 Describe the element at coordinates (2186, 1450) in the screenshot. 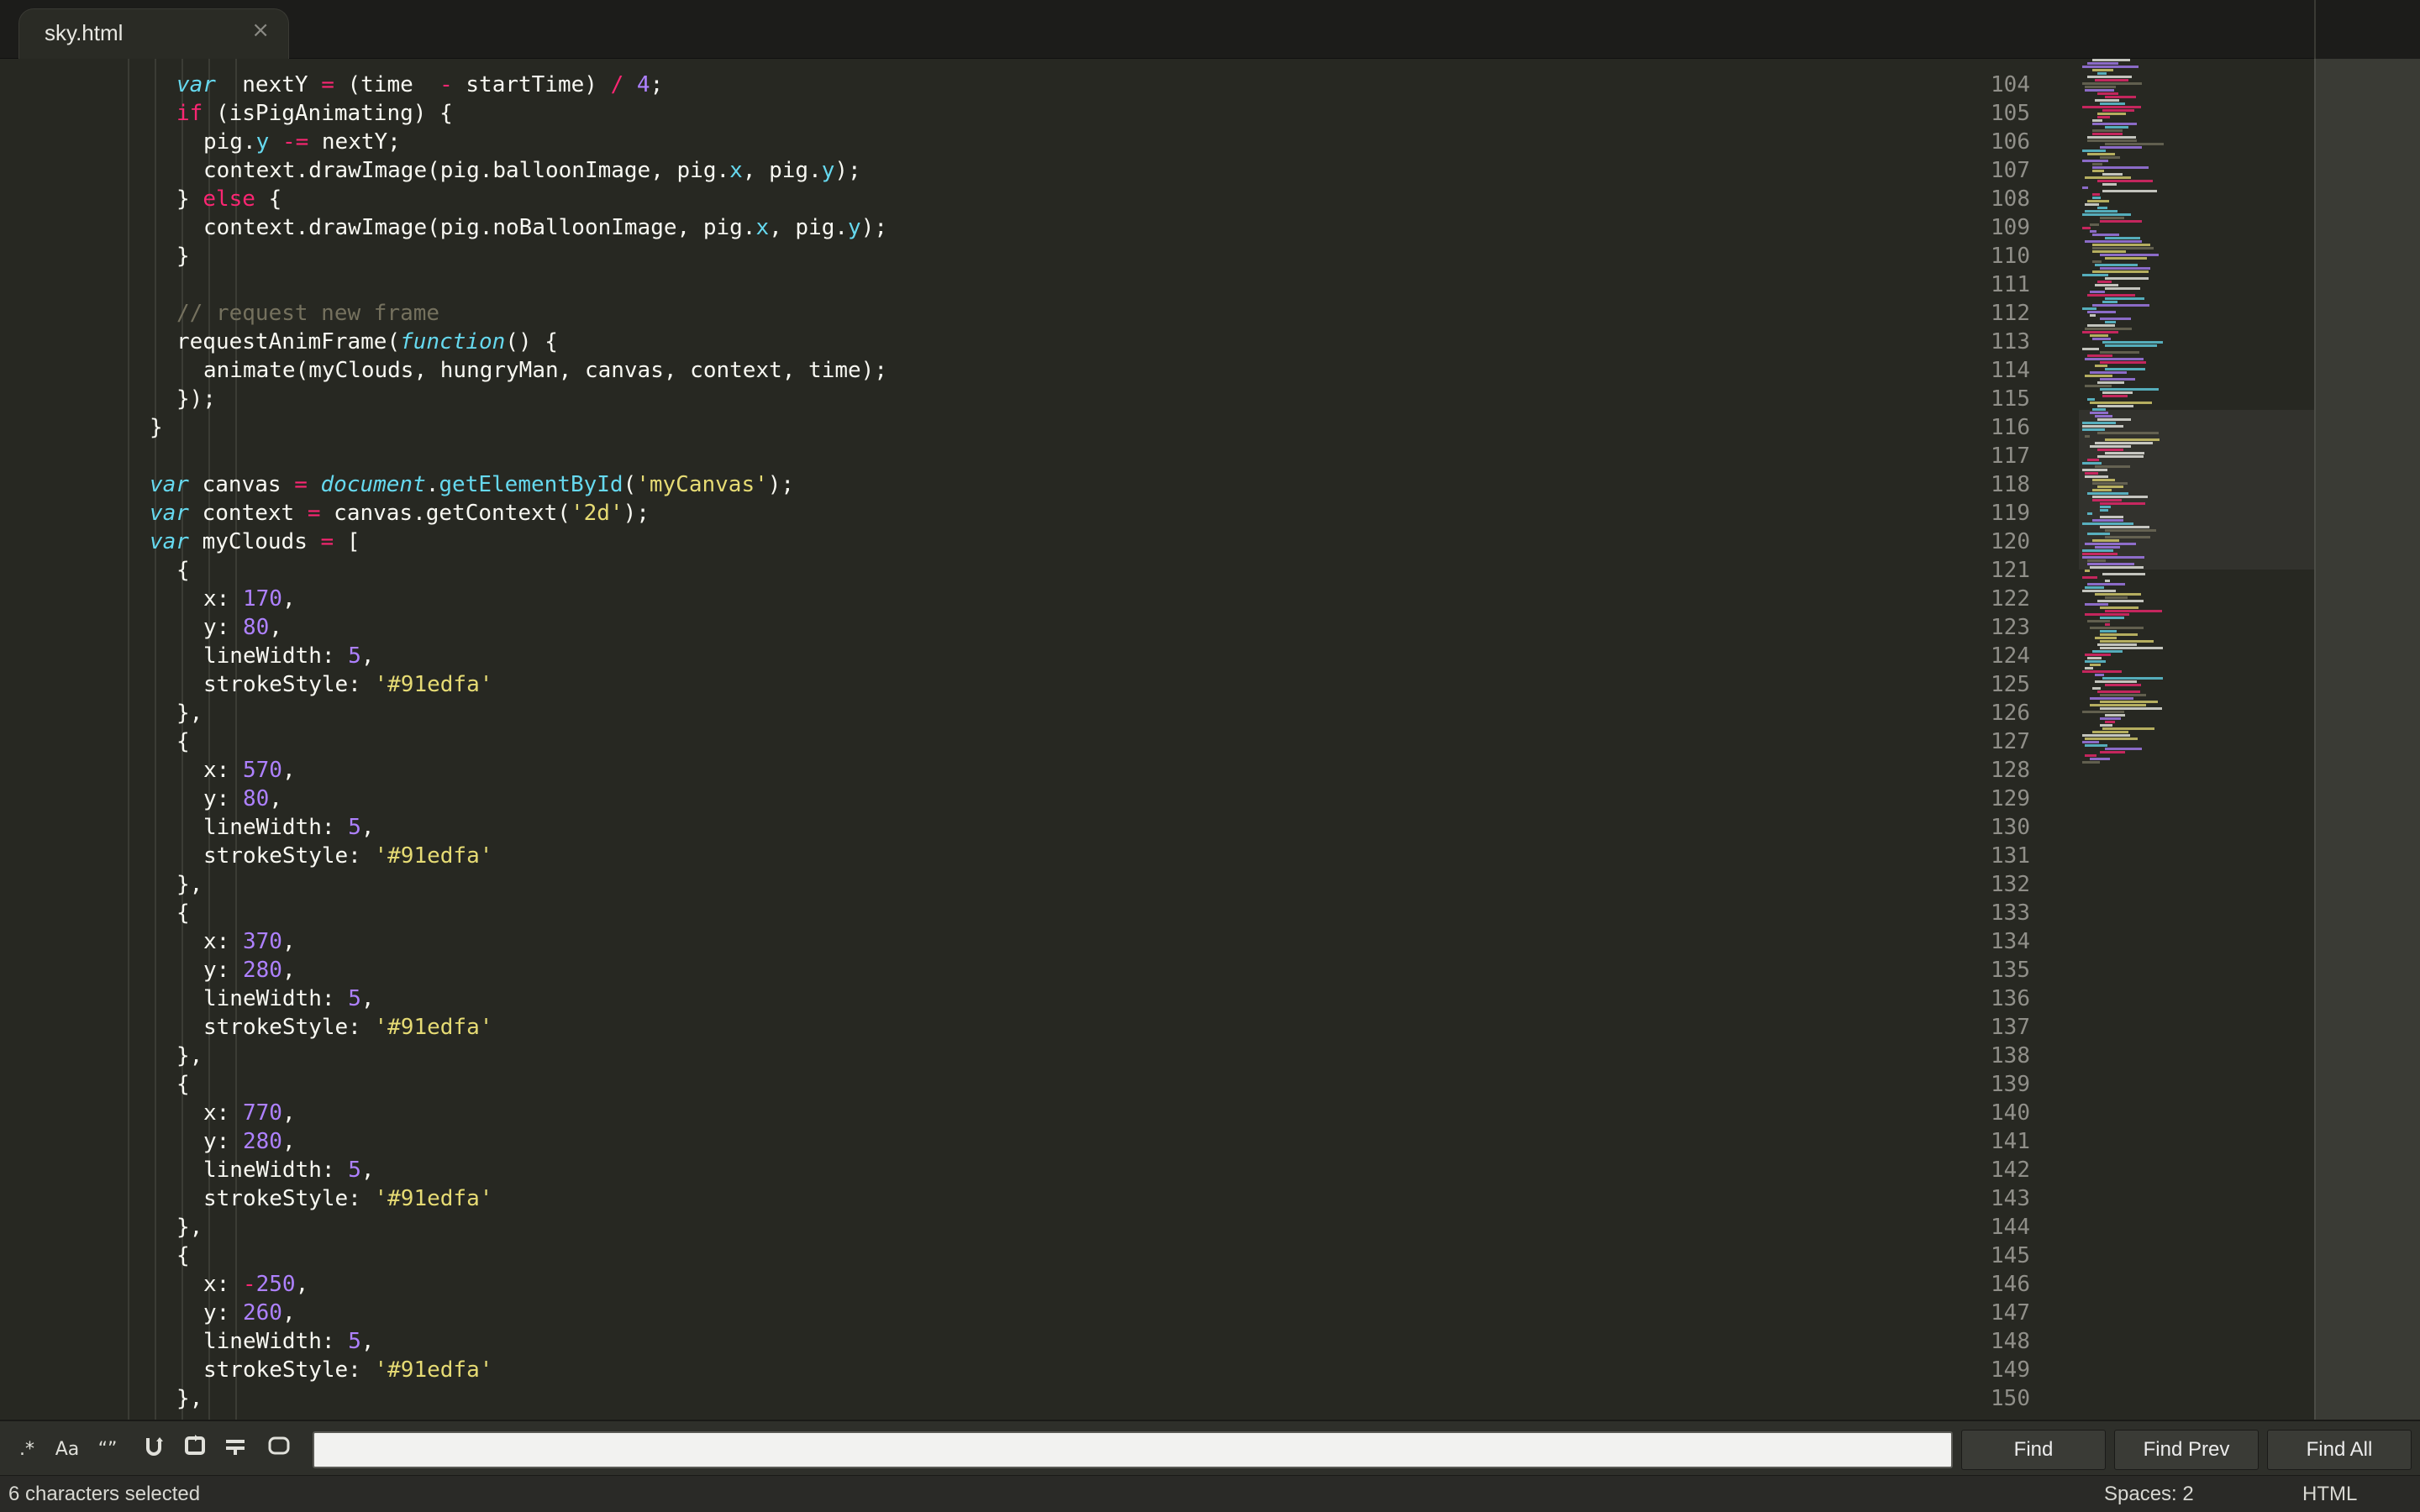

I see `find-prev-button: Find Prev` at that location.